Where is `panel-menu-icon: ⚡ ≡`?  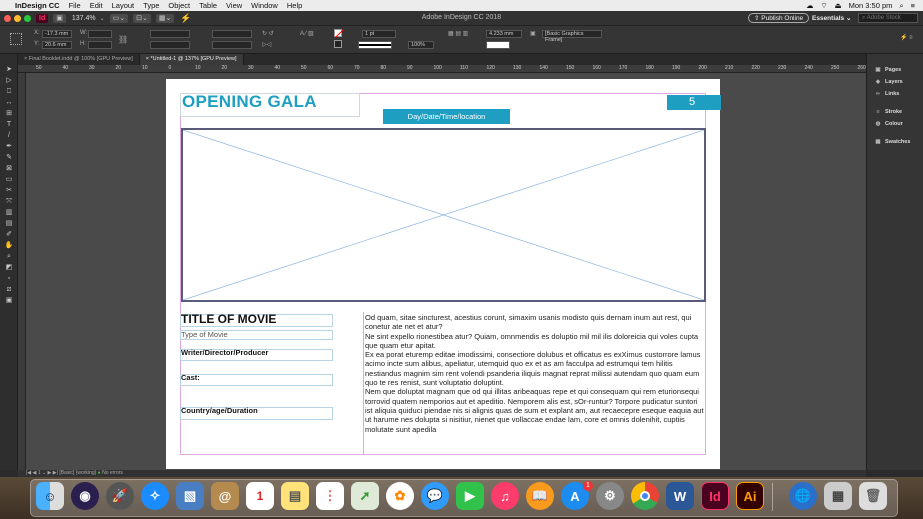 panel-menu-icon: ⚡ ≡ is located at coordinates (906, 37).